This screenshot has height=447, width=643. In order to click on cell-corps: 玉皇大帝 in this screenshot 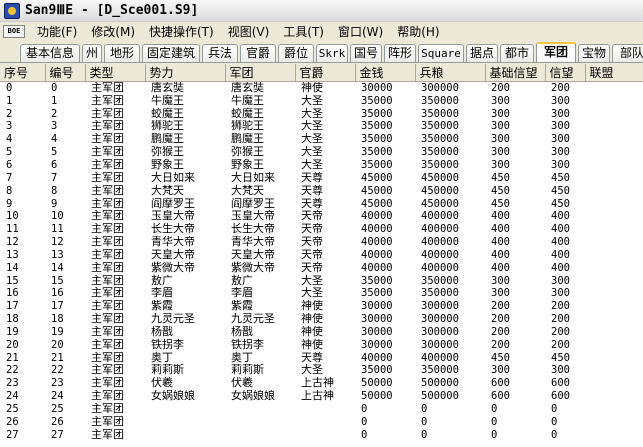, I will do `click(260, 216)`.